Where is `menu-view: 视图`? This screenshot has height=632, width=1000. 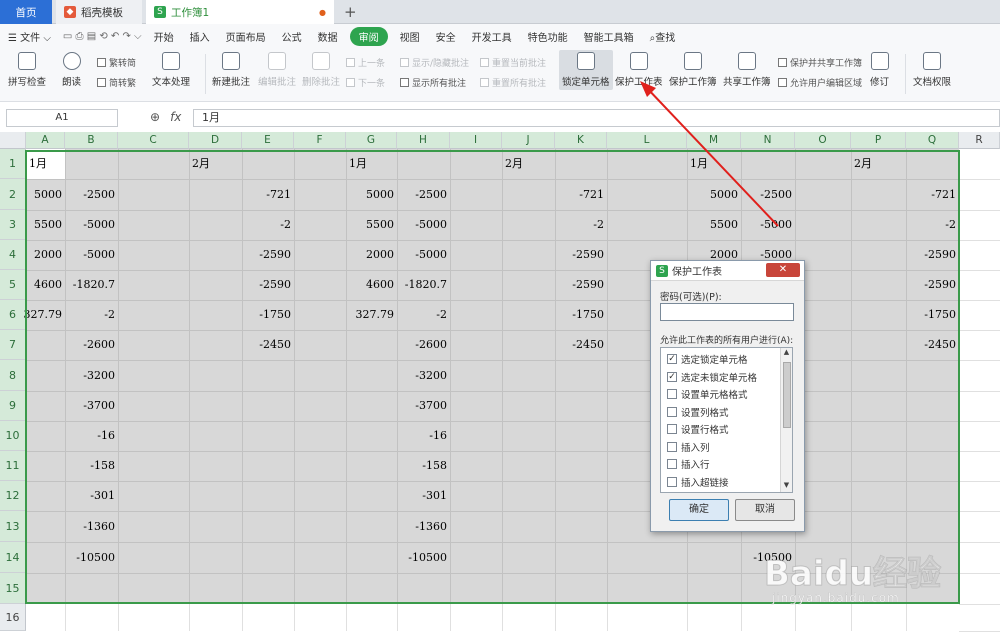 menu-view: 视图 is located at coordinates (410, 36).